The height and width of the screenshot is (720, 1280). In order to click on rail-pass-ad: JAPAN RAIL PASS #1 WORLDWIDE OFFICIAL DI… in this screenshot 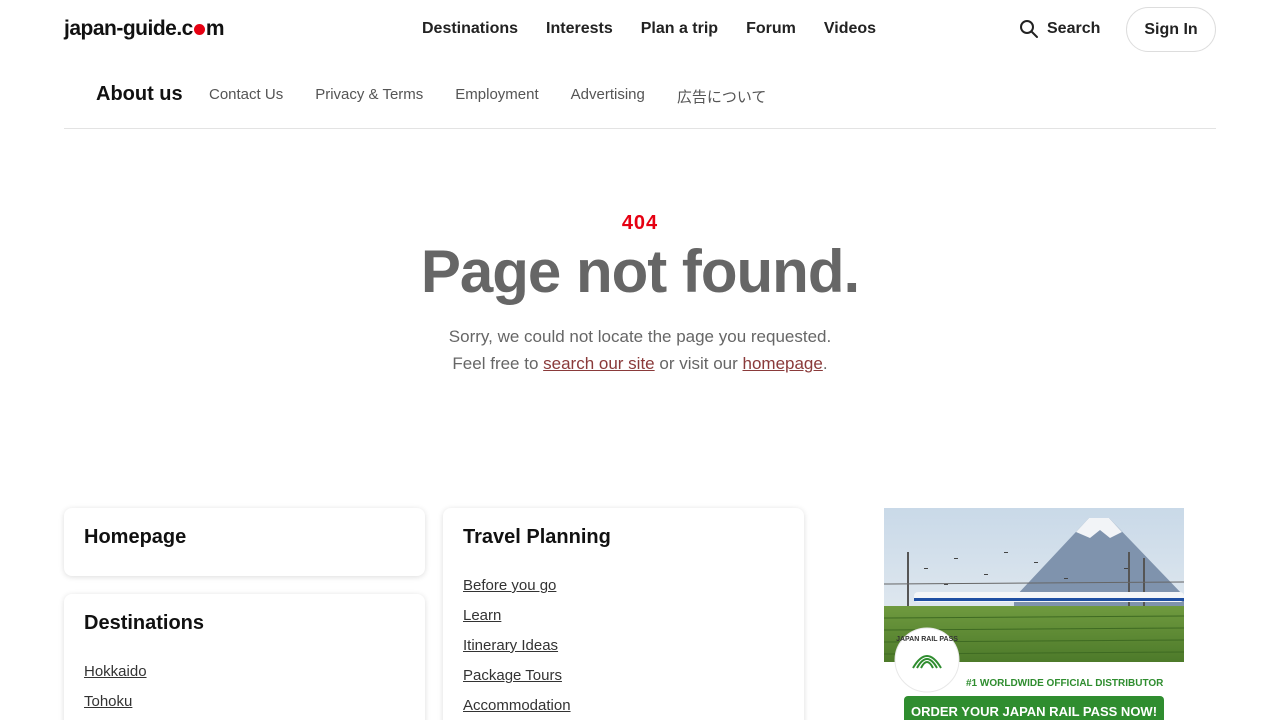, I will do `click(1034, 614)`.